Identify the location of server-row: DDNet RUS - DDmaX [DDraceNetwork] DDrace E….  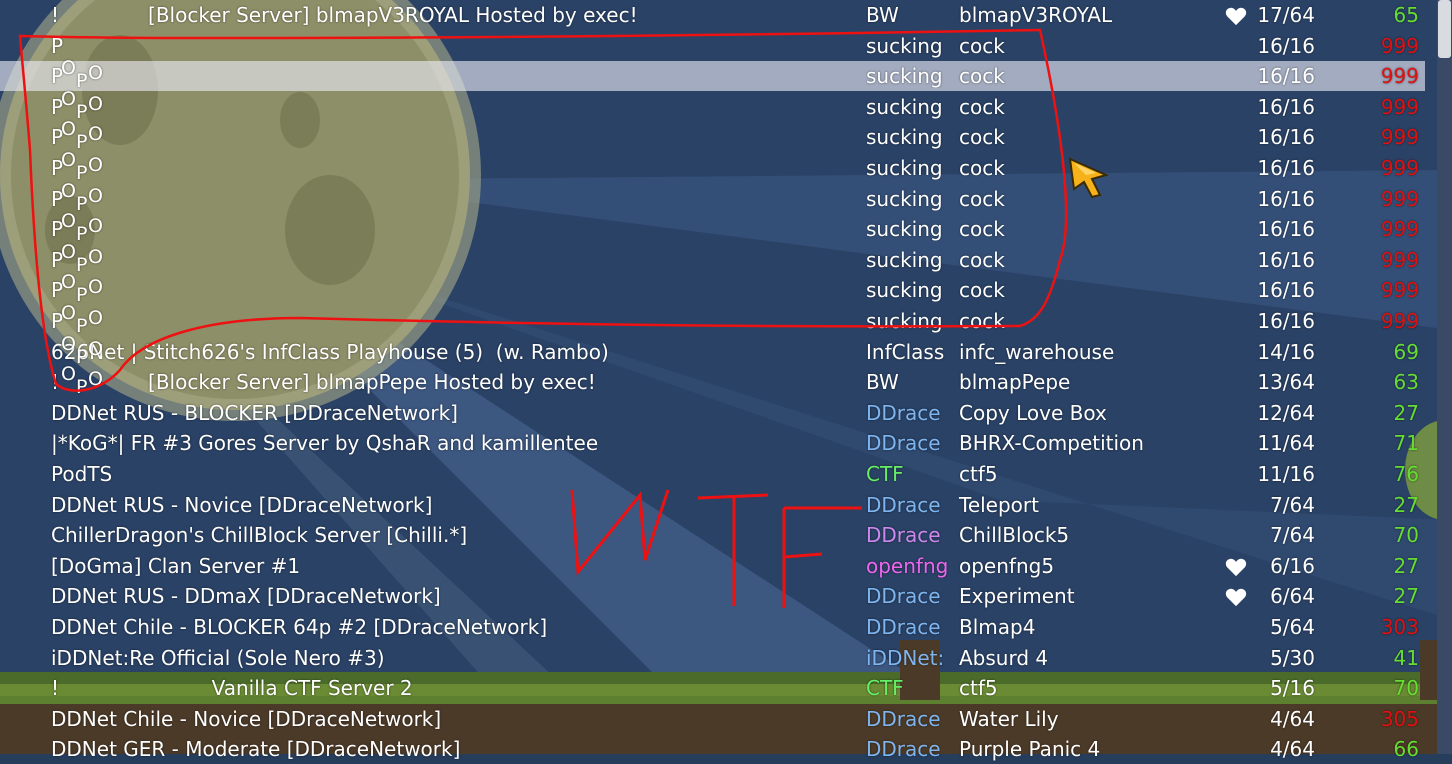
(712, 596).